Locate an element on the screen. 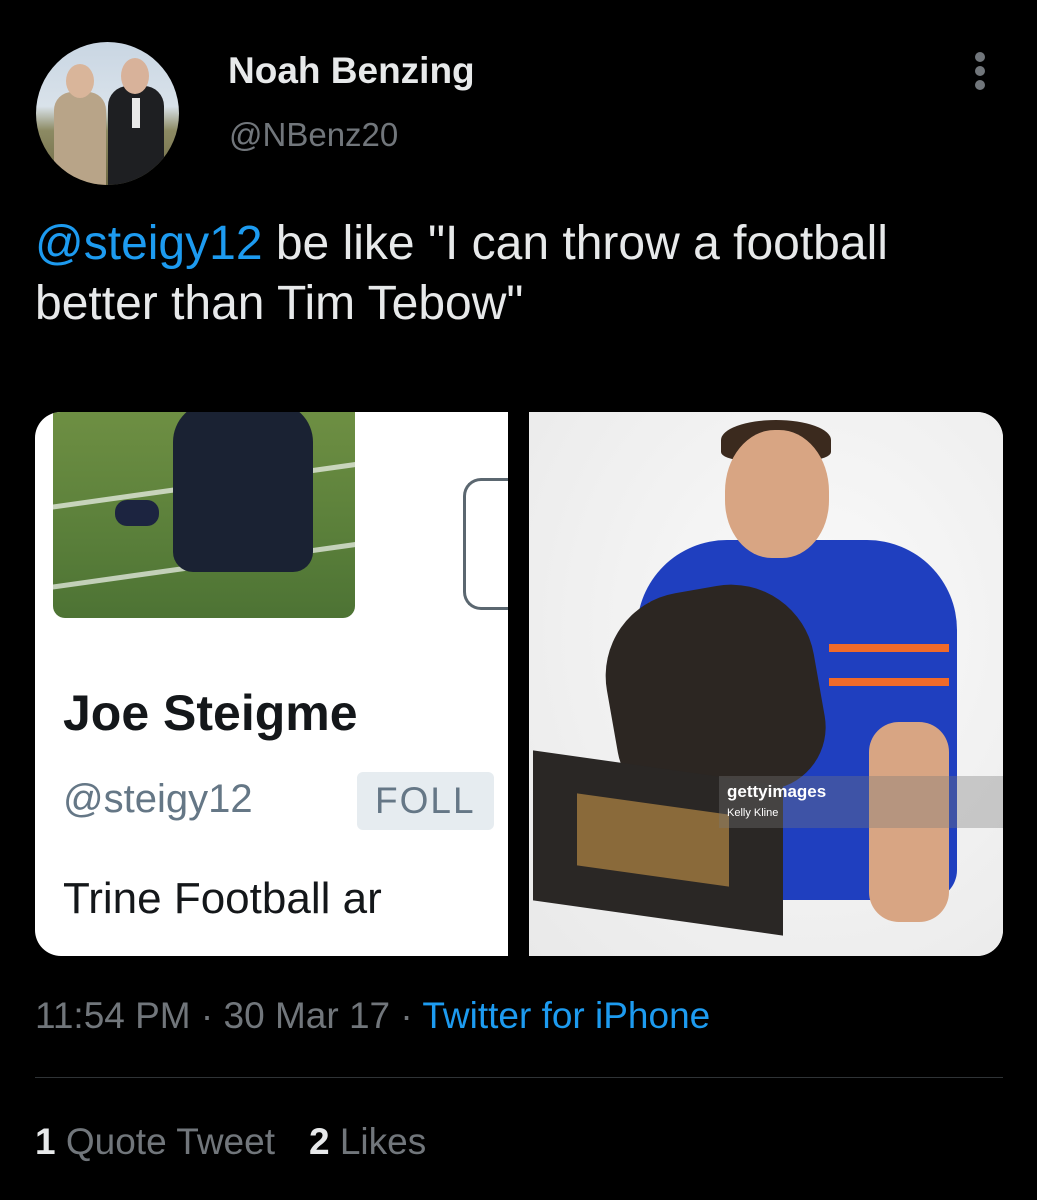 The height and width of the screenshot is (1200, 1037). photo-credit: Kelly Kline is located at coordinates (753, 813).